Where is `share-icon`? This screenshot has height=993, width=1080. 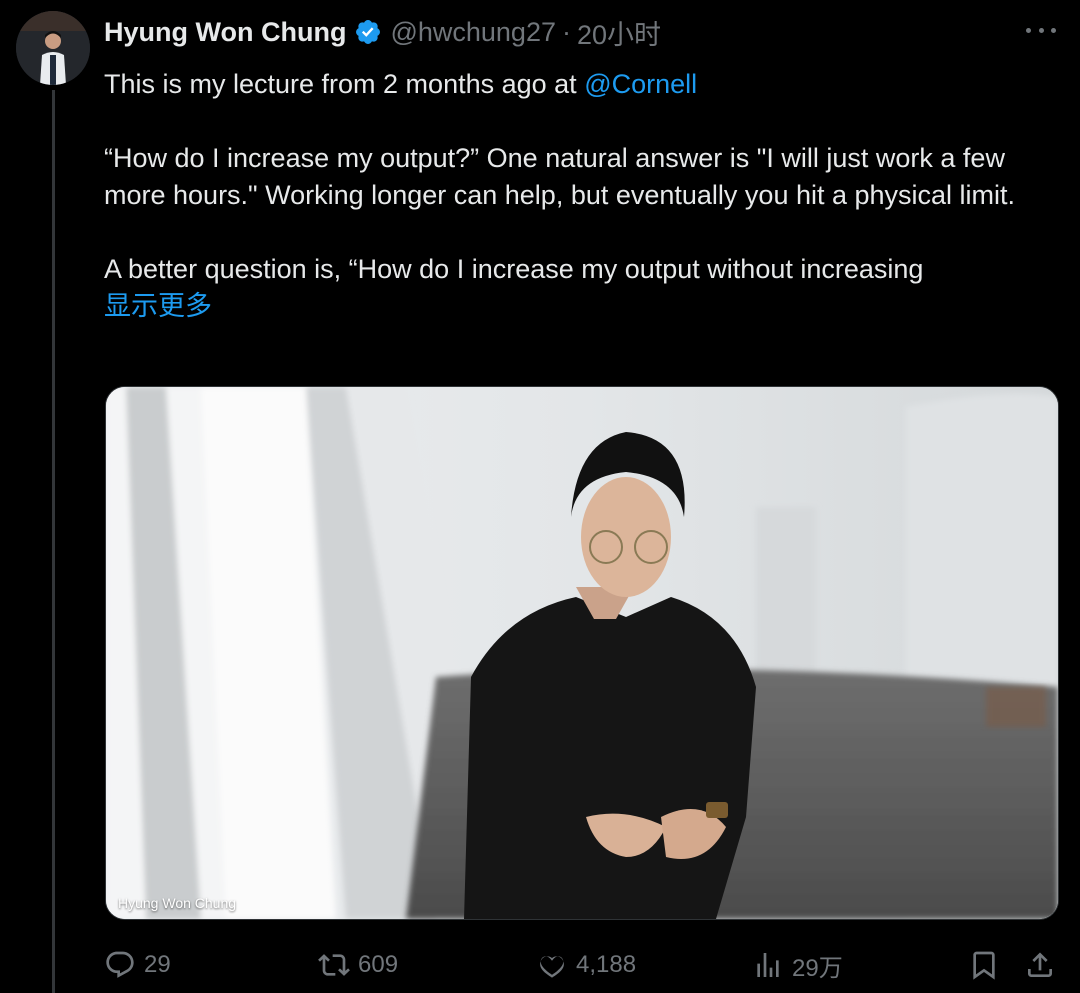
share-icon is located at coordinates (1040, 964).